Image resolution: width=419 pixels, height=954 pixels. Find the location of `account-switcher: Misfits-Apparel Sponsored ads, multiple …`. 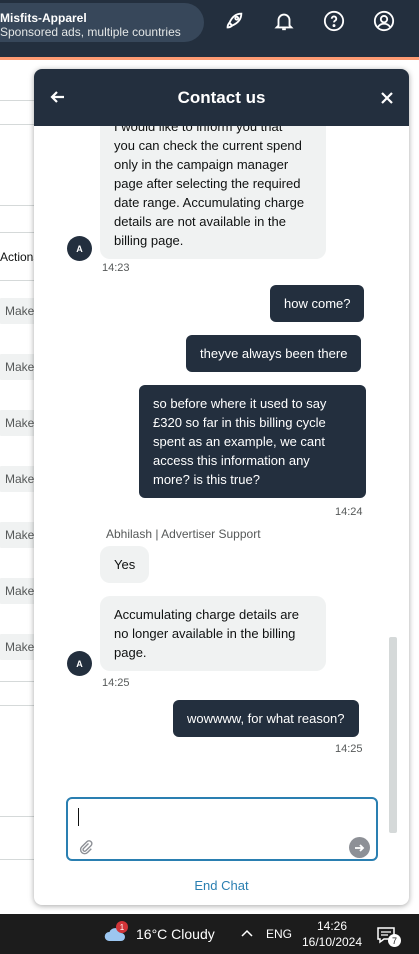

account-switcher: Misfits-Apparel Sponsored ads, multiple … is located at coordinates (102, 22).